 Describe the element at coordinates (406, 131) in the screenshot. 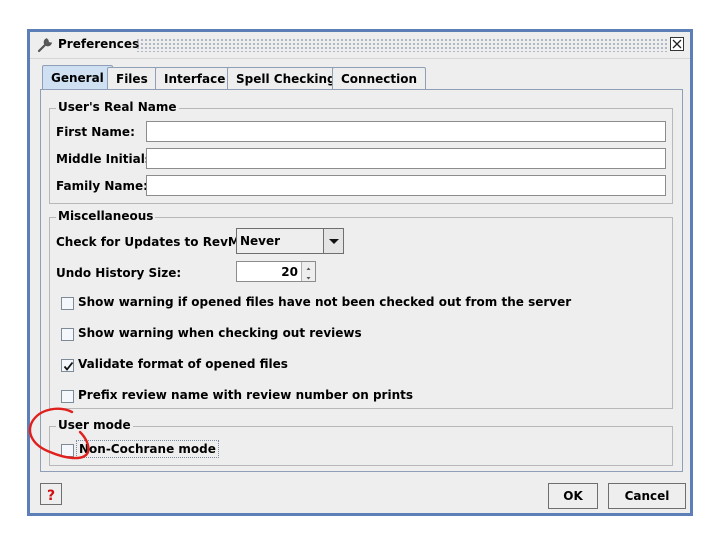

I see `first-name-field` at that location.